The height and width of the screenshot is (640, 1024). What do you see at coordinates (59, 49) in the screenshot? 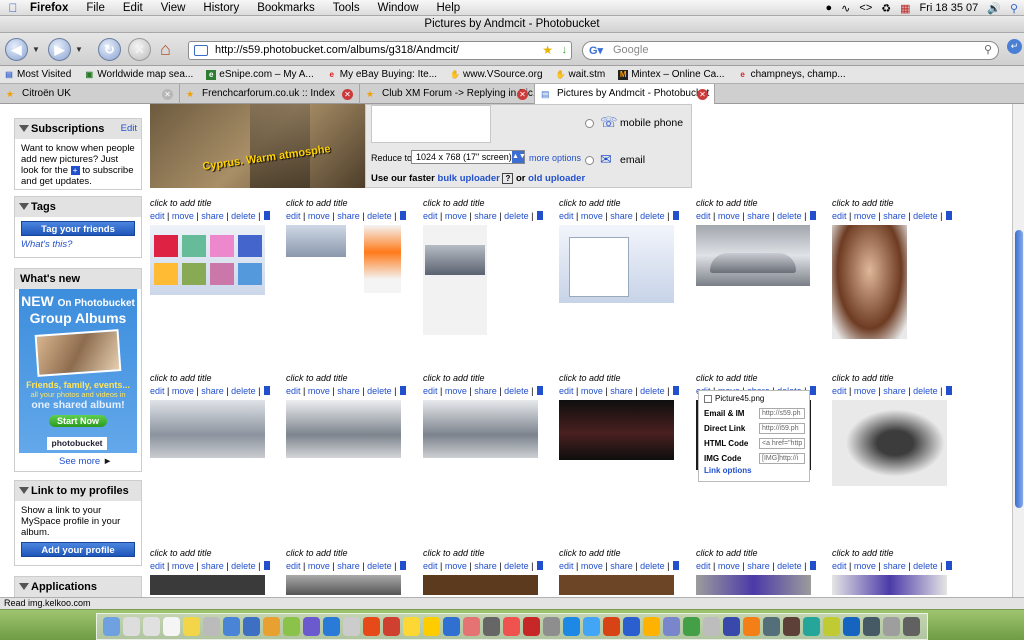
I see `forward-arrow-icon: ▶` at bounding box center [59, 49].